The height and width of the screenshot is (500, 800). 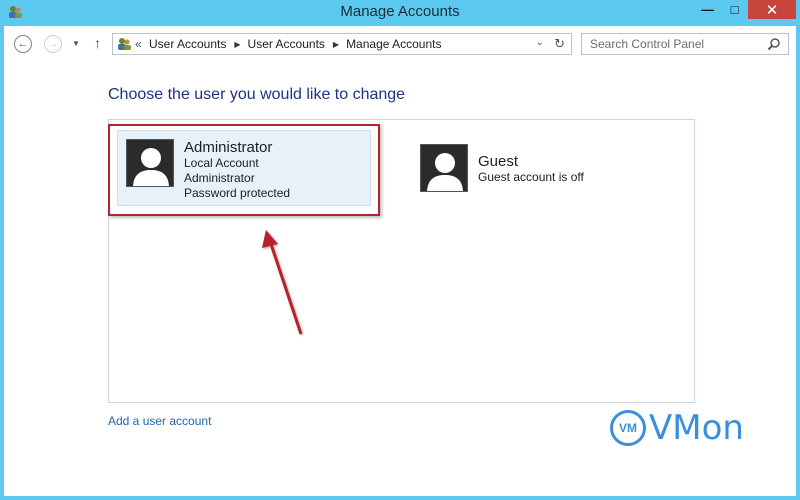 What do you see at coordinates (498, 161) in the screenshot?
I see `account-name: Guest` at bounding box center [498, 161].